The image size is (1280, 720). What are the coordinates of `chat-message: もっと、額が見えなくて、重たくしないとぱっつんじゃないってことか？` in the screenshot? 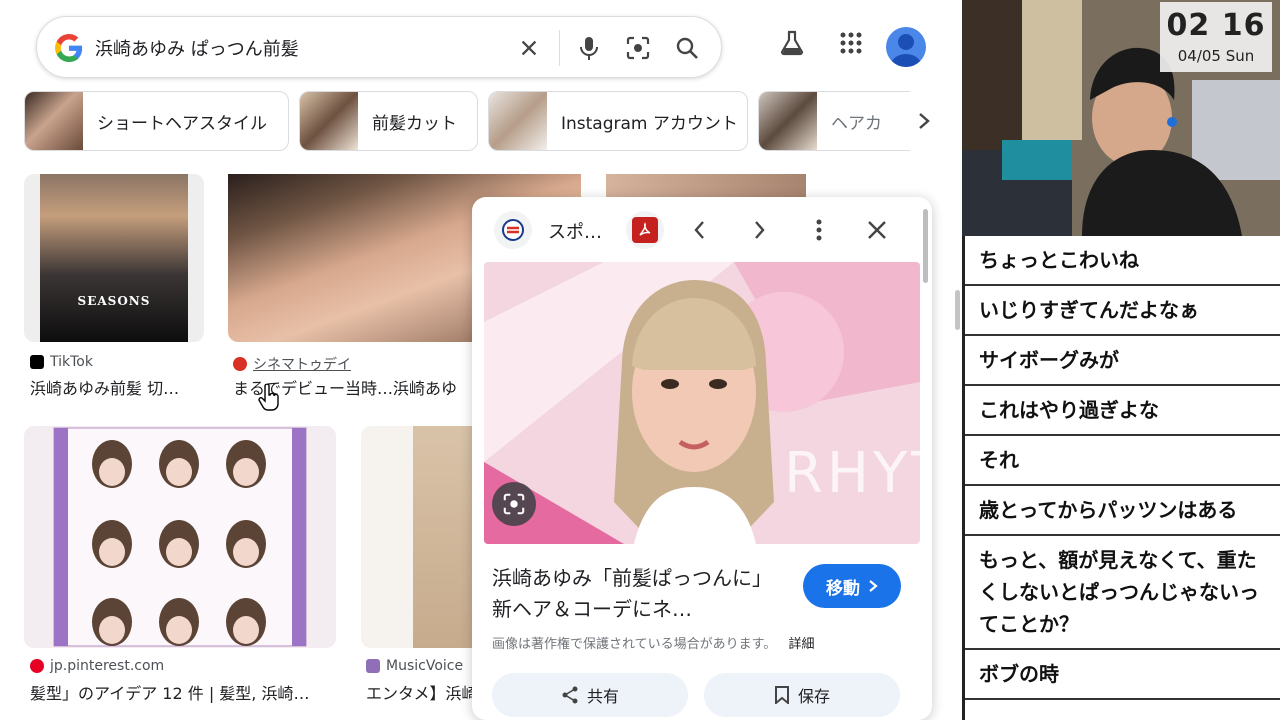 It's located at (1122, 593).